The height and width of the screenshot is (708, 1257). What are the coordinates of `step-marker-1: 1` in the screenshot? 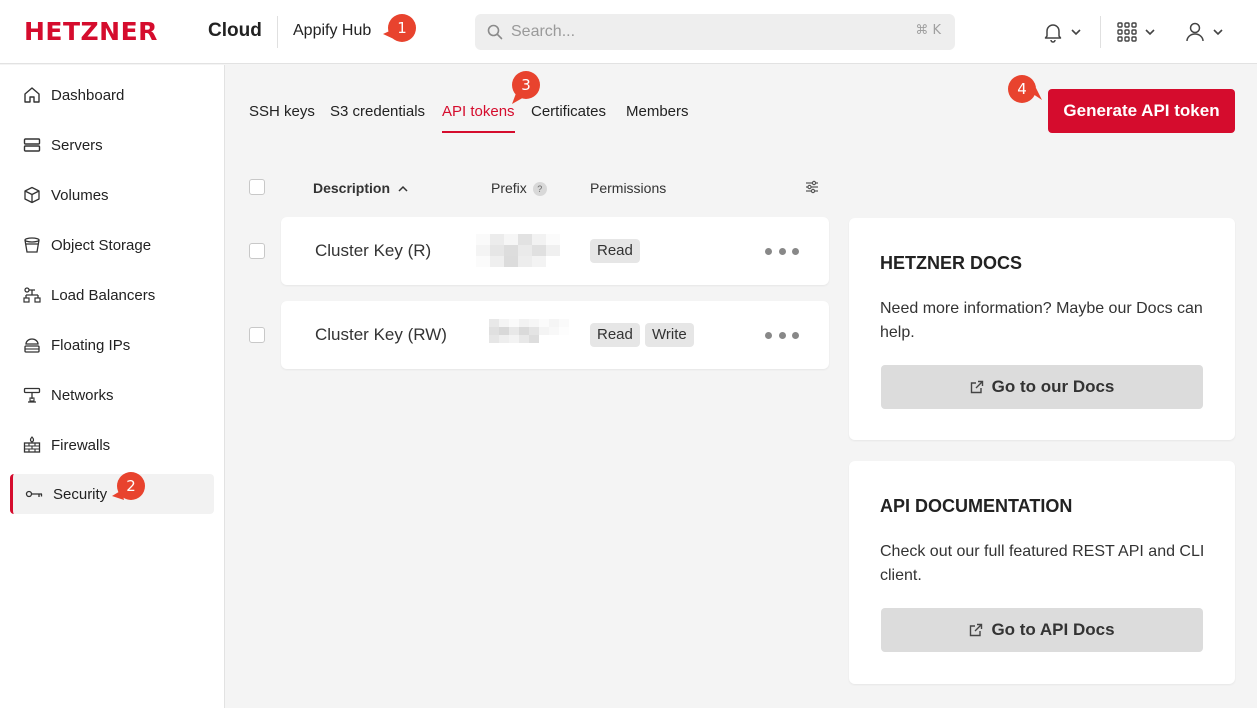 It's located at (402, 28).